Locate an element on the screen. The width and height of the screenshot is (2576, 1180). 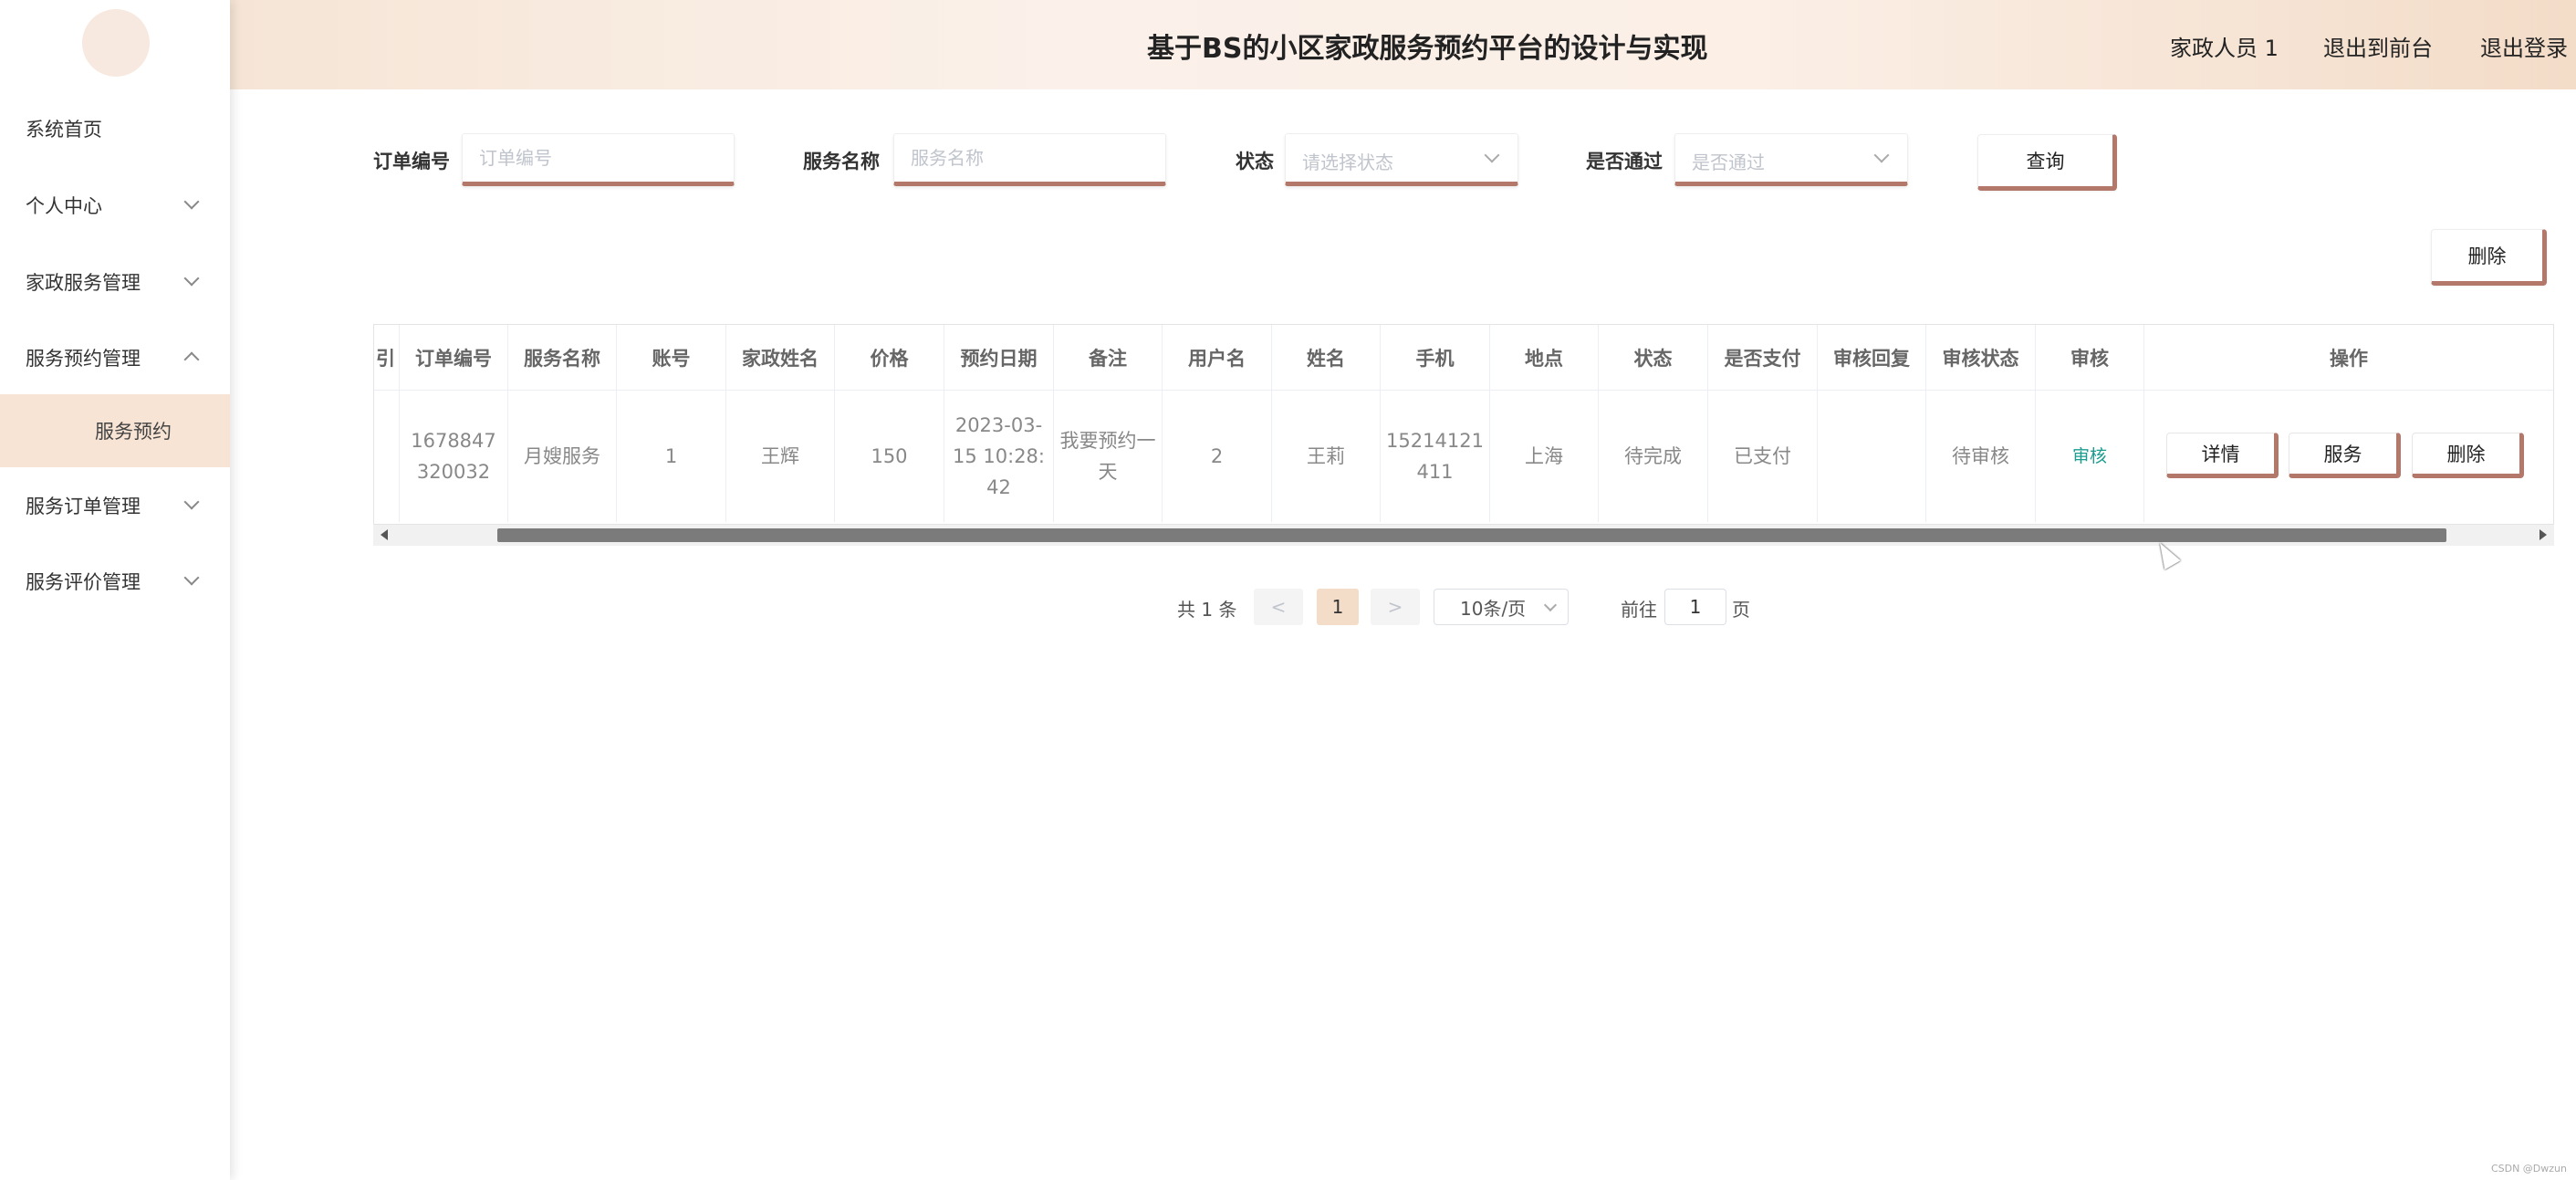
sidebar-item-booking-management: 服务预约管理 is located at coordinates (115, 358).